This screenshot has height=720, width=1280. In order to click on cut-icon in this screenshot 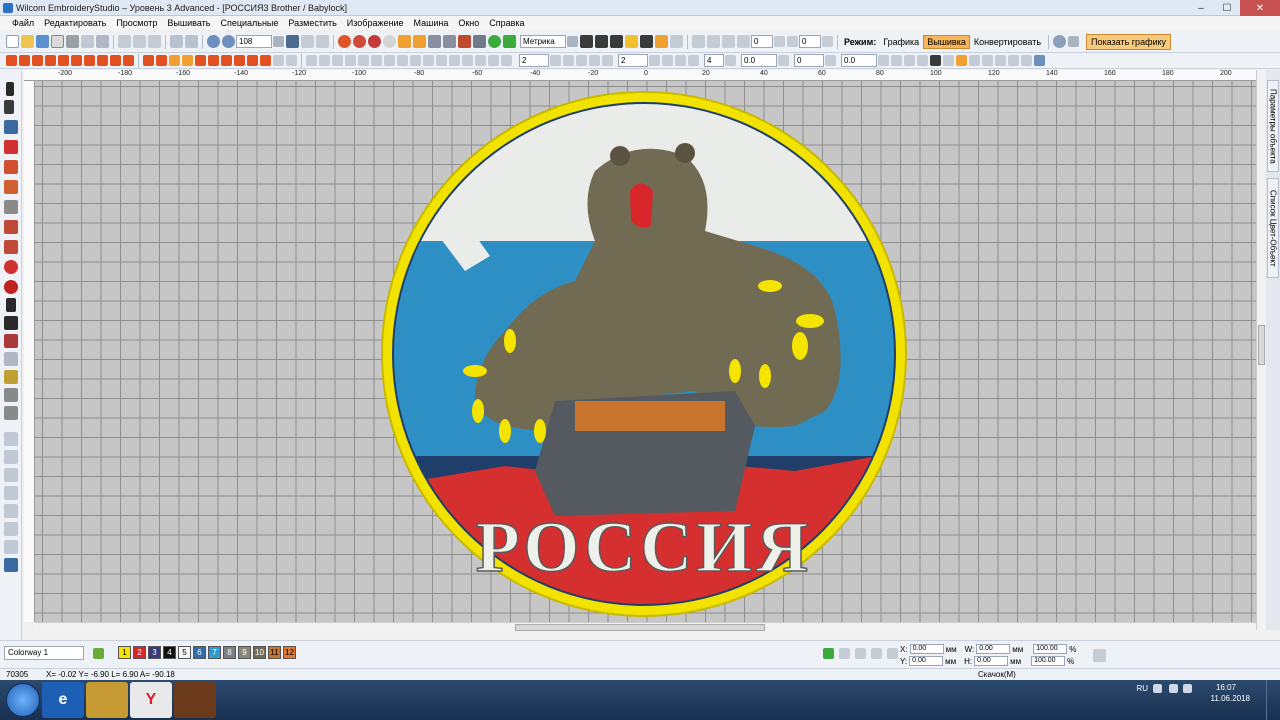, I will do `click(124, 41)`.